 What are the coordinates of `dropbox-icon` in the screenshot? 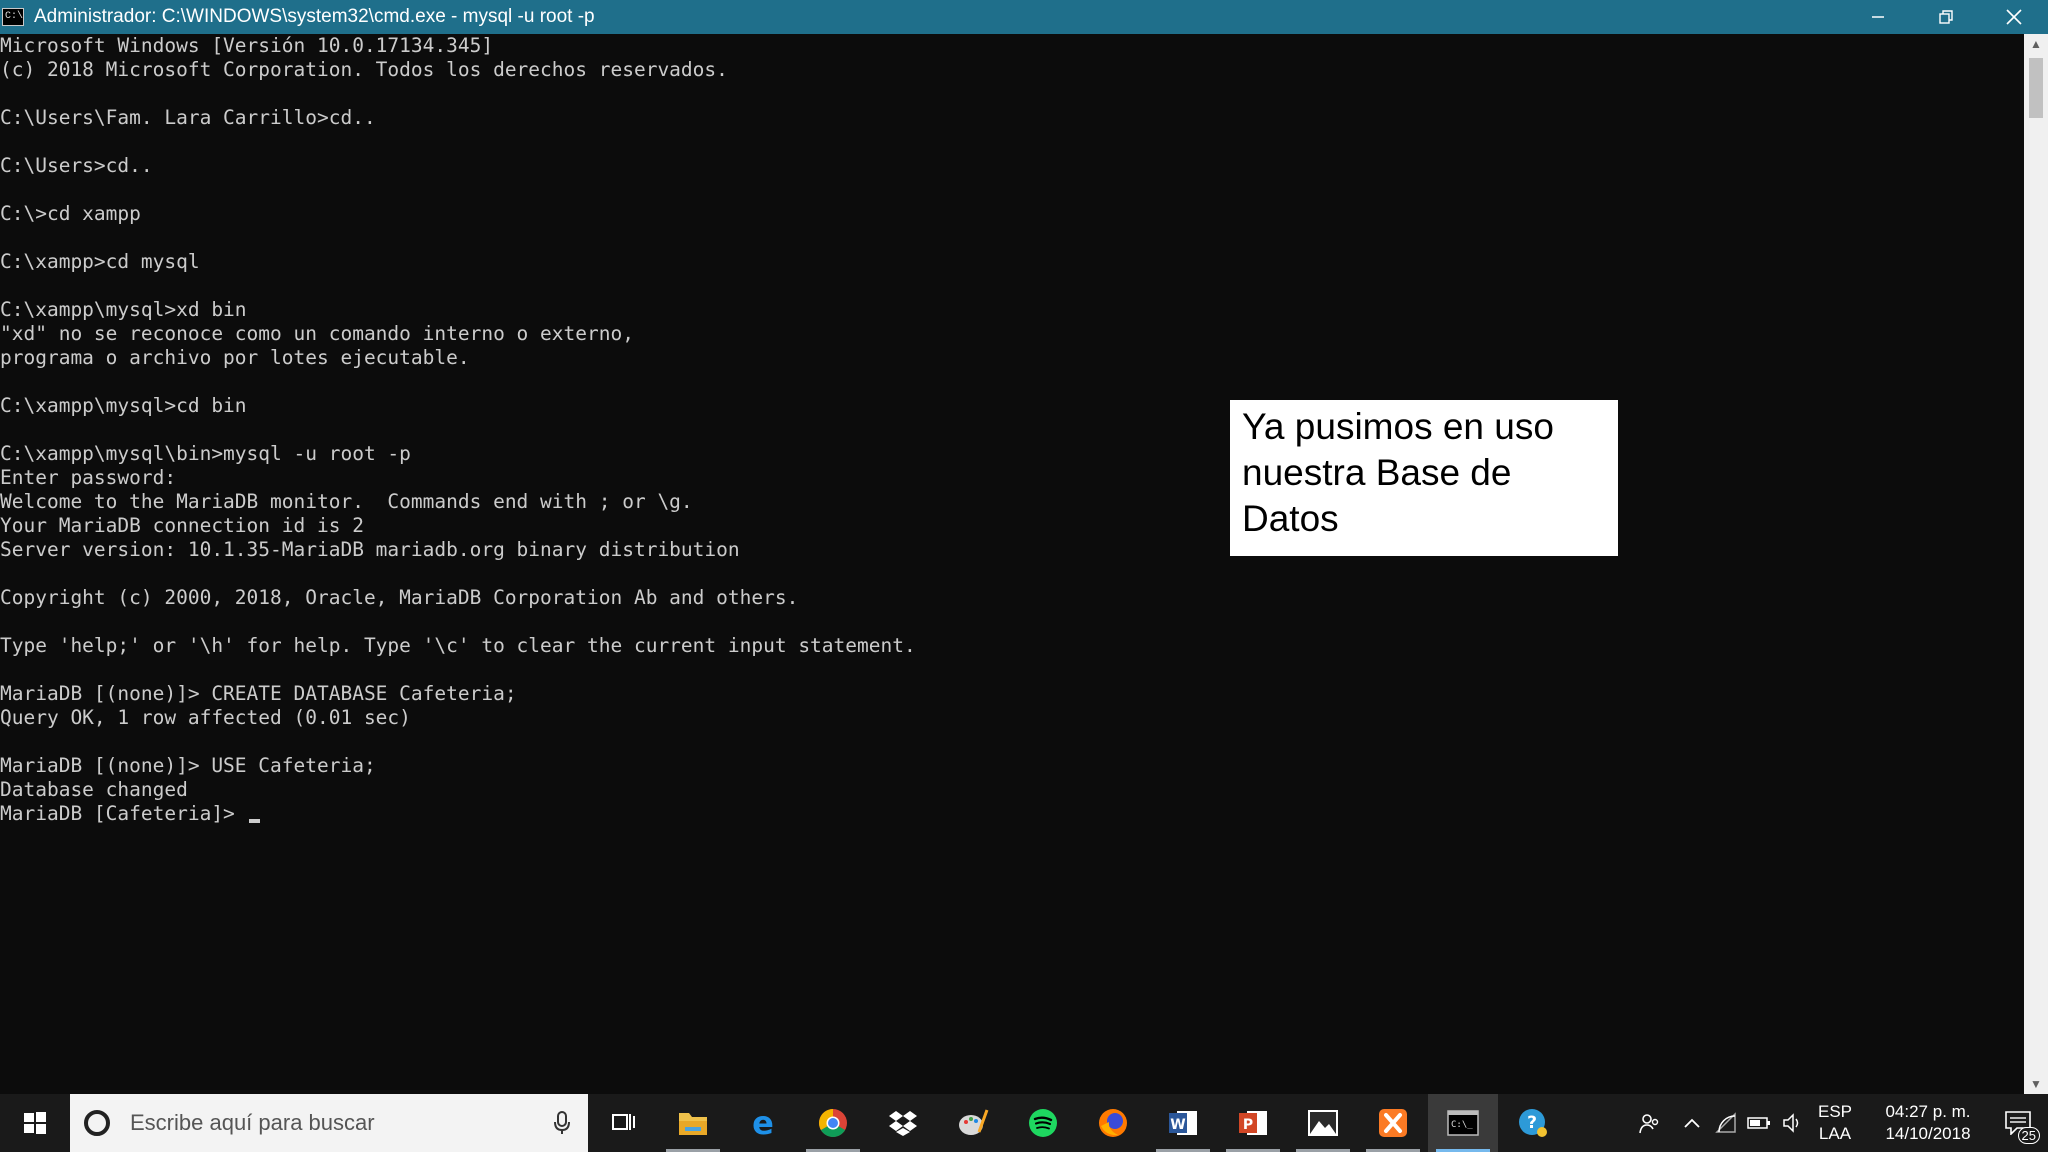 It's located at (903, 1123).